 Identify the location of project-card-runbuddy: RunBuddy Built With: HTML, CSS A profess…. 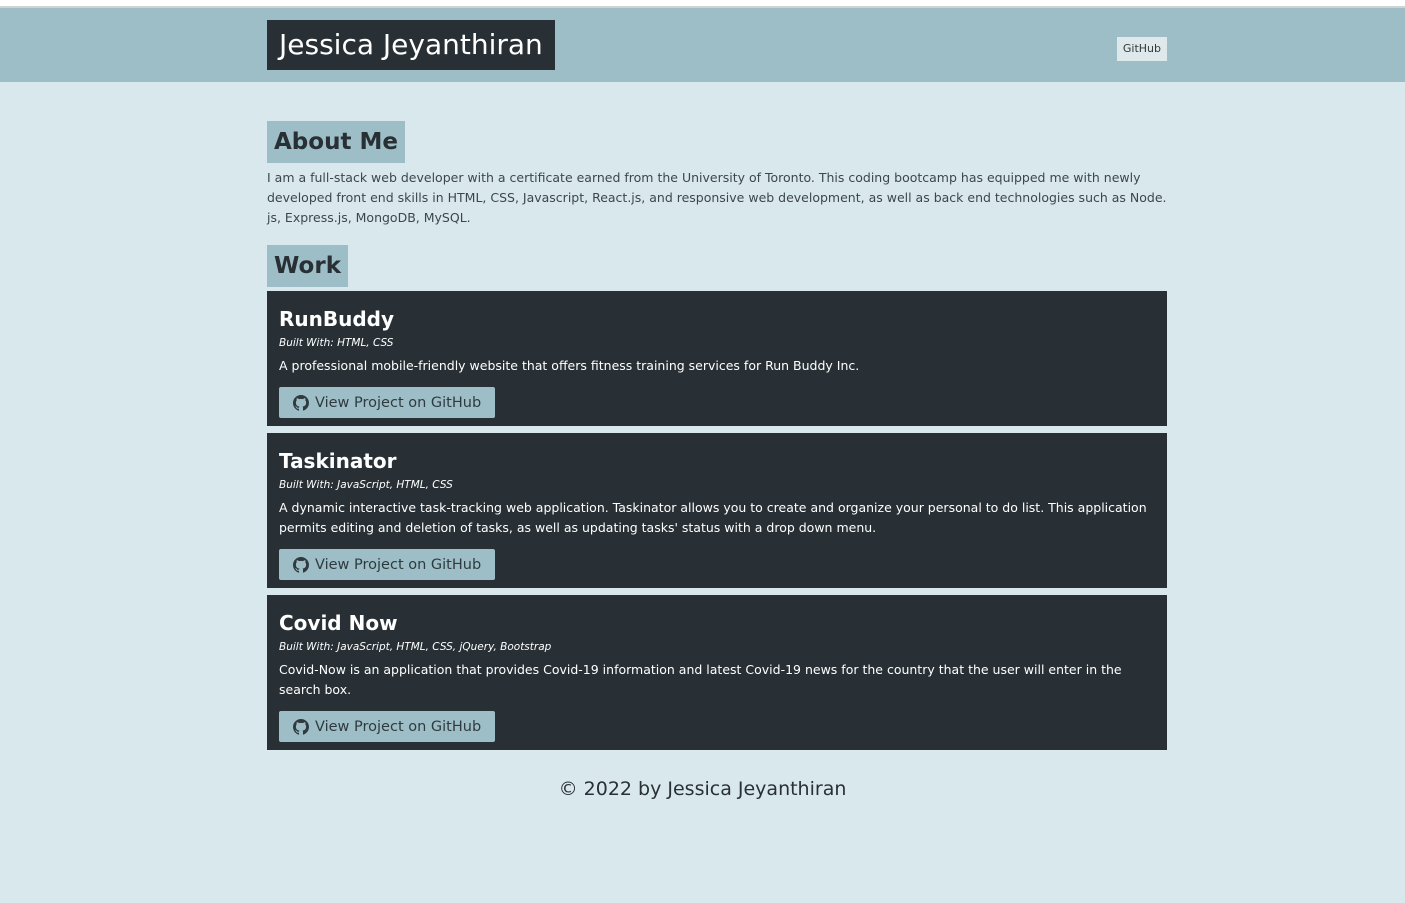
(717, 358).